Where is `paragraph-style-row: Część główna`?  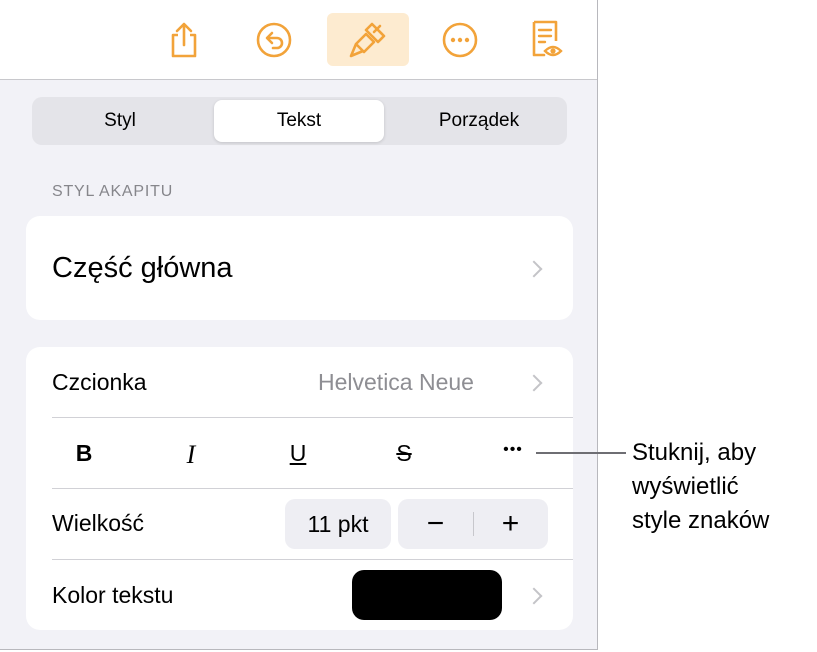
paragraph-style-row: Część główna is located at coordinates (299, 268).